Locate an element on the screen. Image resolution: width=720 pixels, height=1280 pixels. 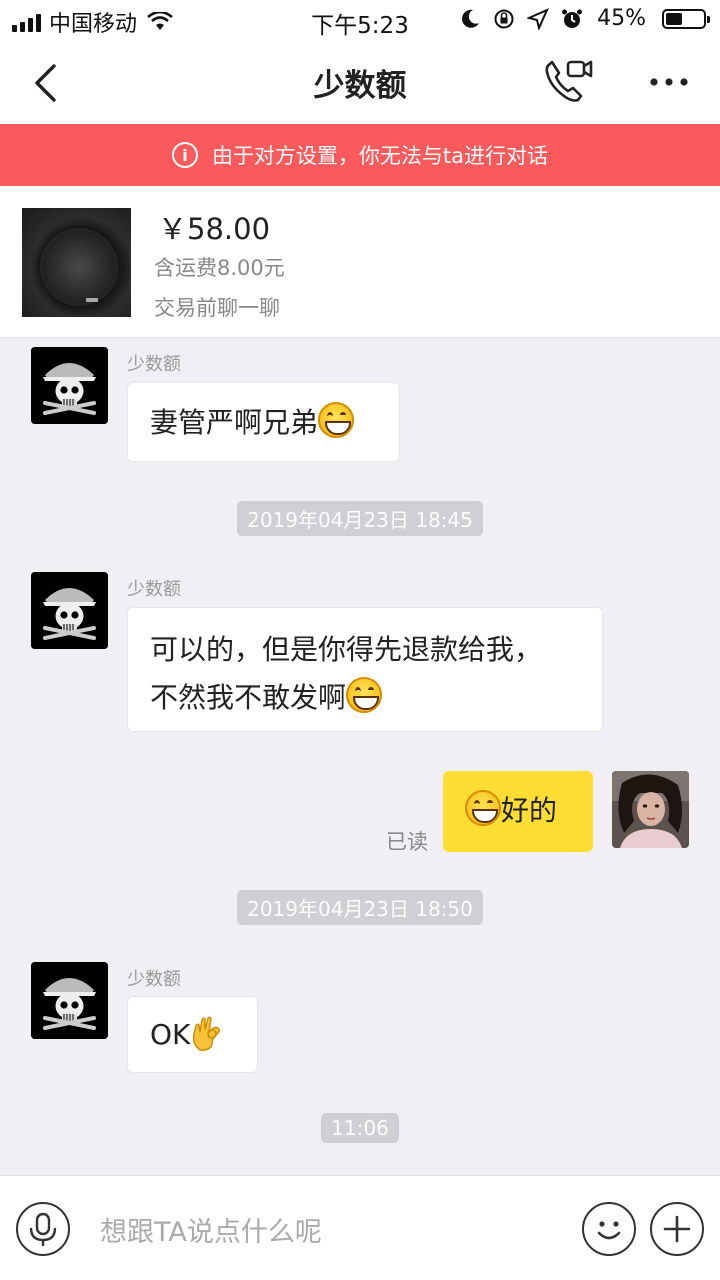
product-image is located at coordinates (76, 262).